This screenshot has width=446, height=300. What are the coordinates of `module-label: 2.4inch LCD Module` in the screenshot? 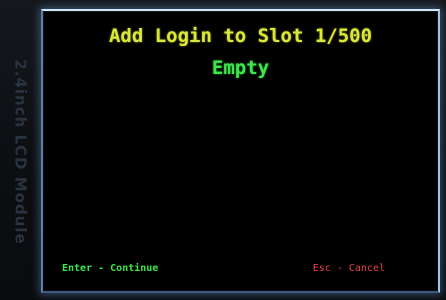 It's located at (21, 152).